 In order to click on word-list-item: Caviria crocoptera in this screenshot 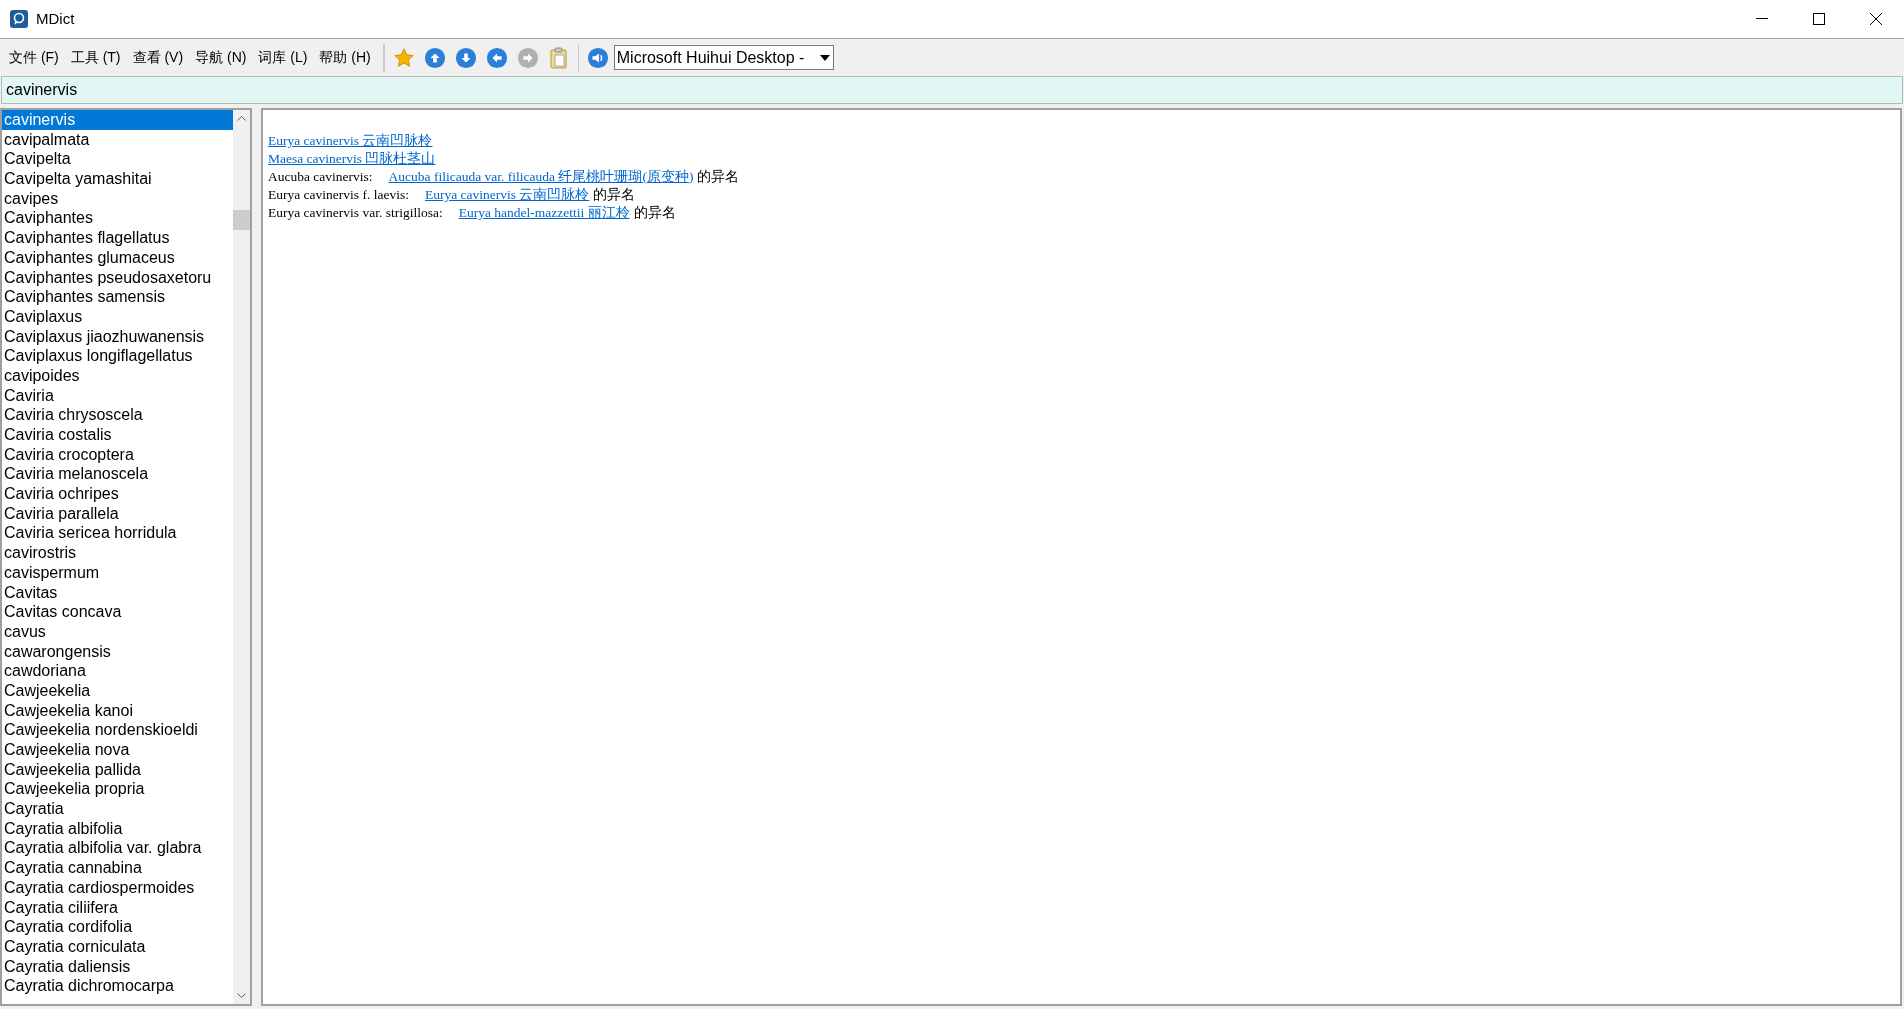, I will do `click(117, 454)`.